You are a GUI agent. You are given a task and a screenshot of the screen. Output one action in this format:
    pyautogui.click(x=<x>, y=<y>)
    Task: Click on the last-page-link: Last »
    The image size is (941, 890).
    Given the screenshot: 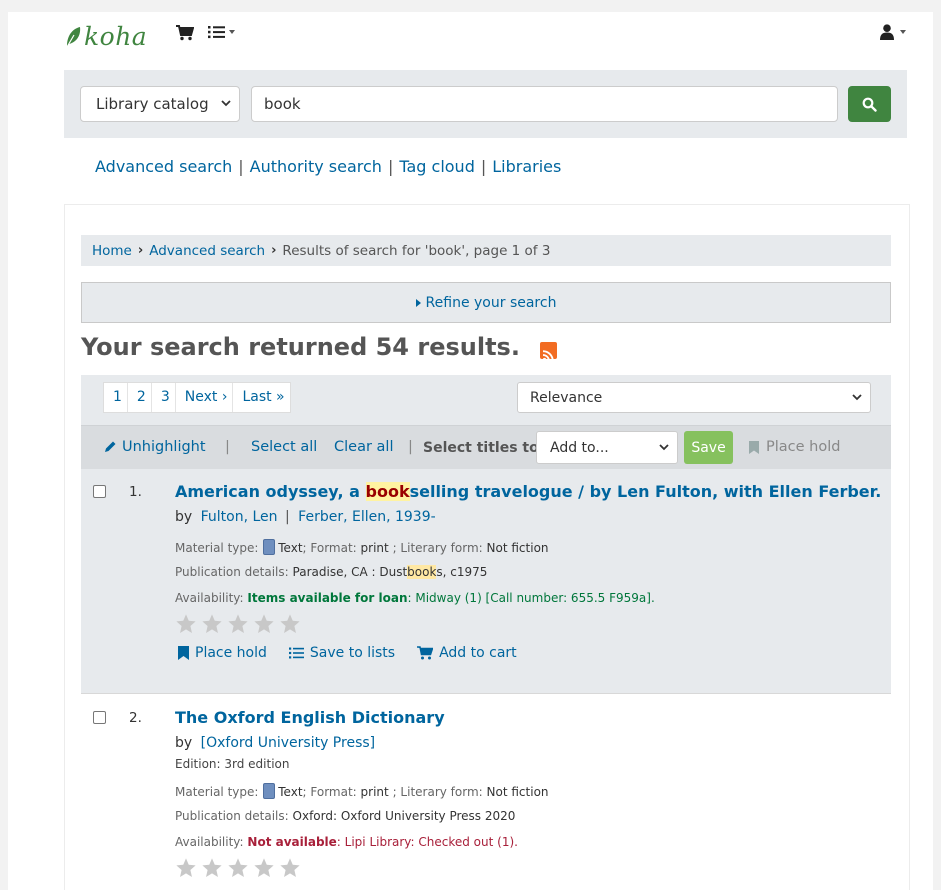 What is the action you would take?
    pyautogui.click(x=261, y=397)
    